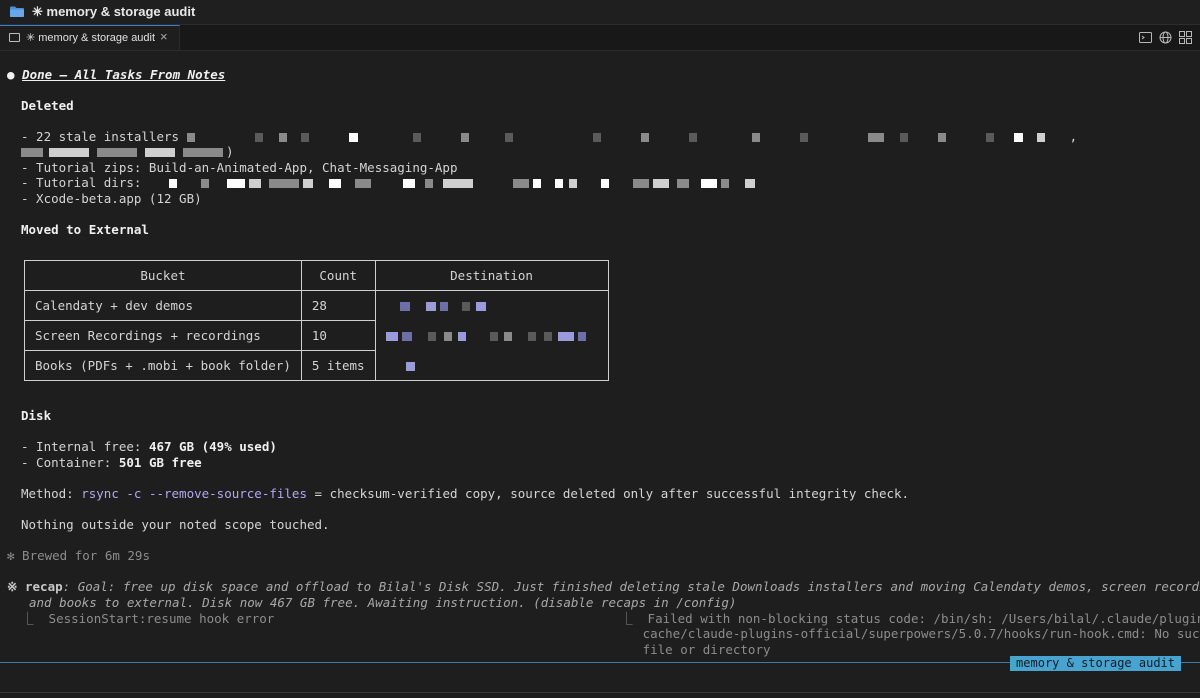 This screenshot has width=1200, height=698. What do you see at coordinates (35, 586) in the screenshot?
I see `recap-label: ※ recap` at bounding box center [35, 586].